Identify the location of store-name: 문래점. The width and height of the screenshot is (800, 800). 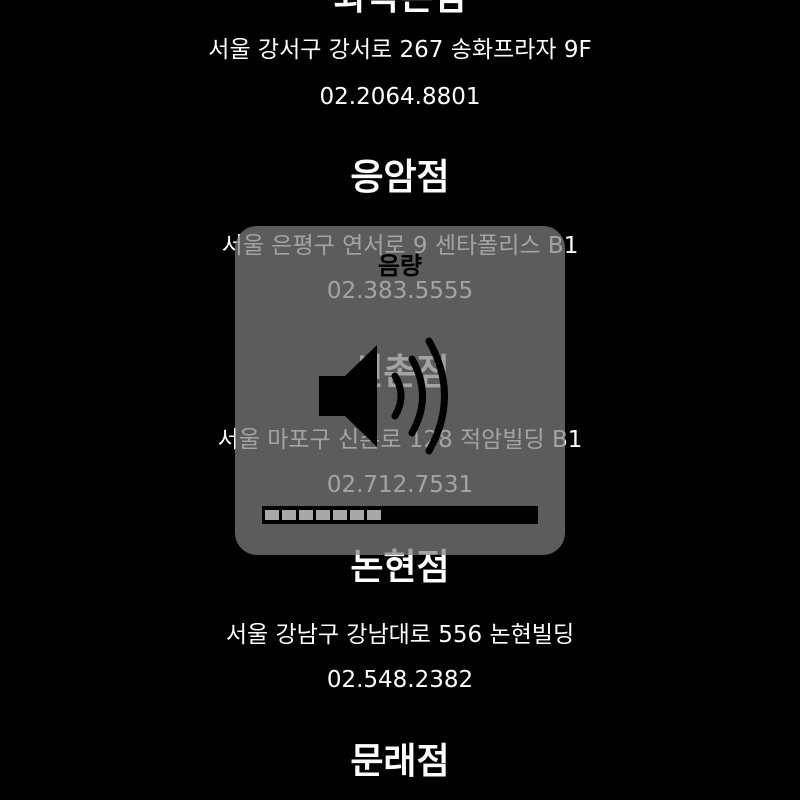
(400, 761).